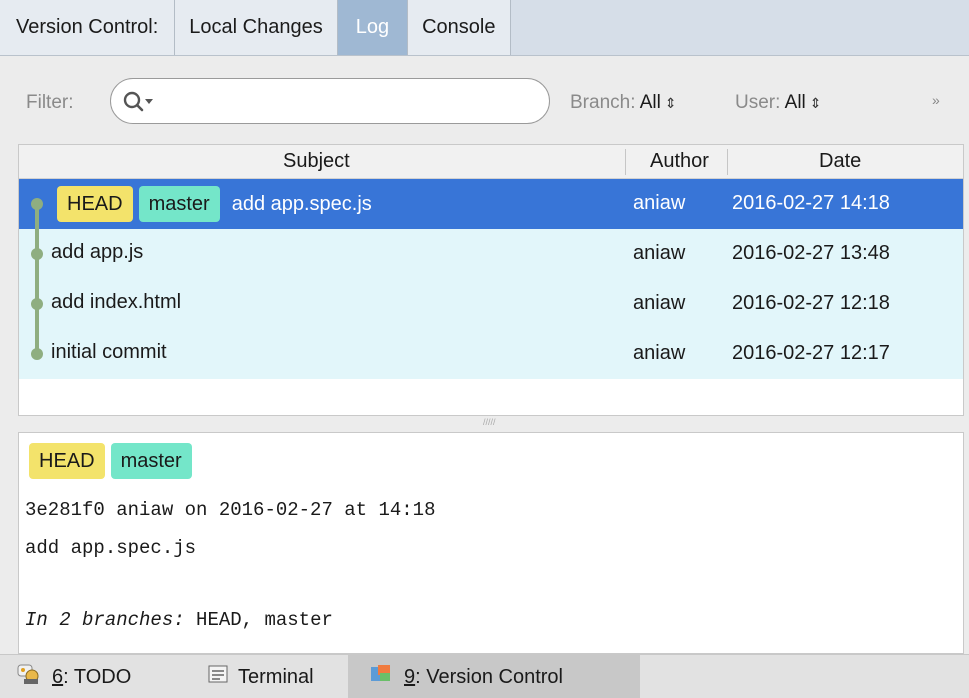 The height and width of the screenshot is (698, 969). I want to click on user-filter-label: User:, so click(758, 102).